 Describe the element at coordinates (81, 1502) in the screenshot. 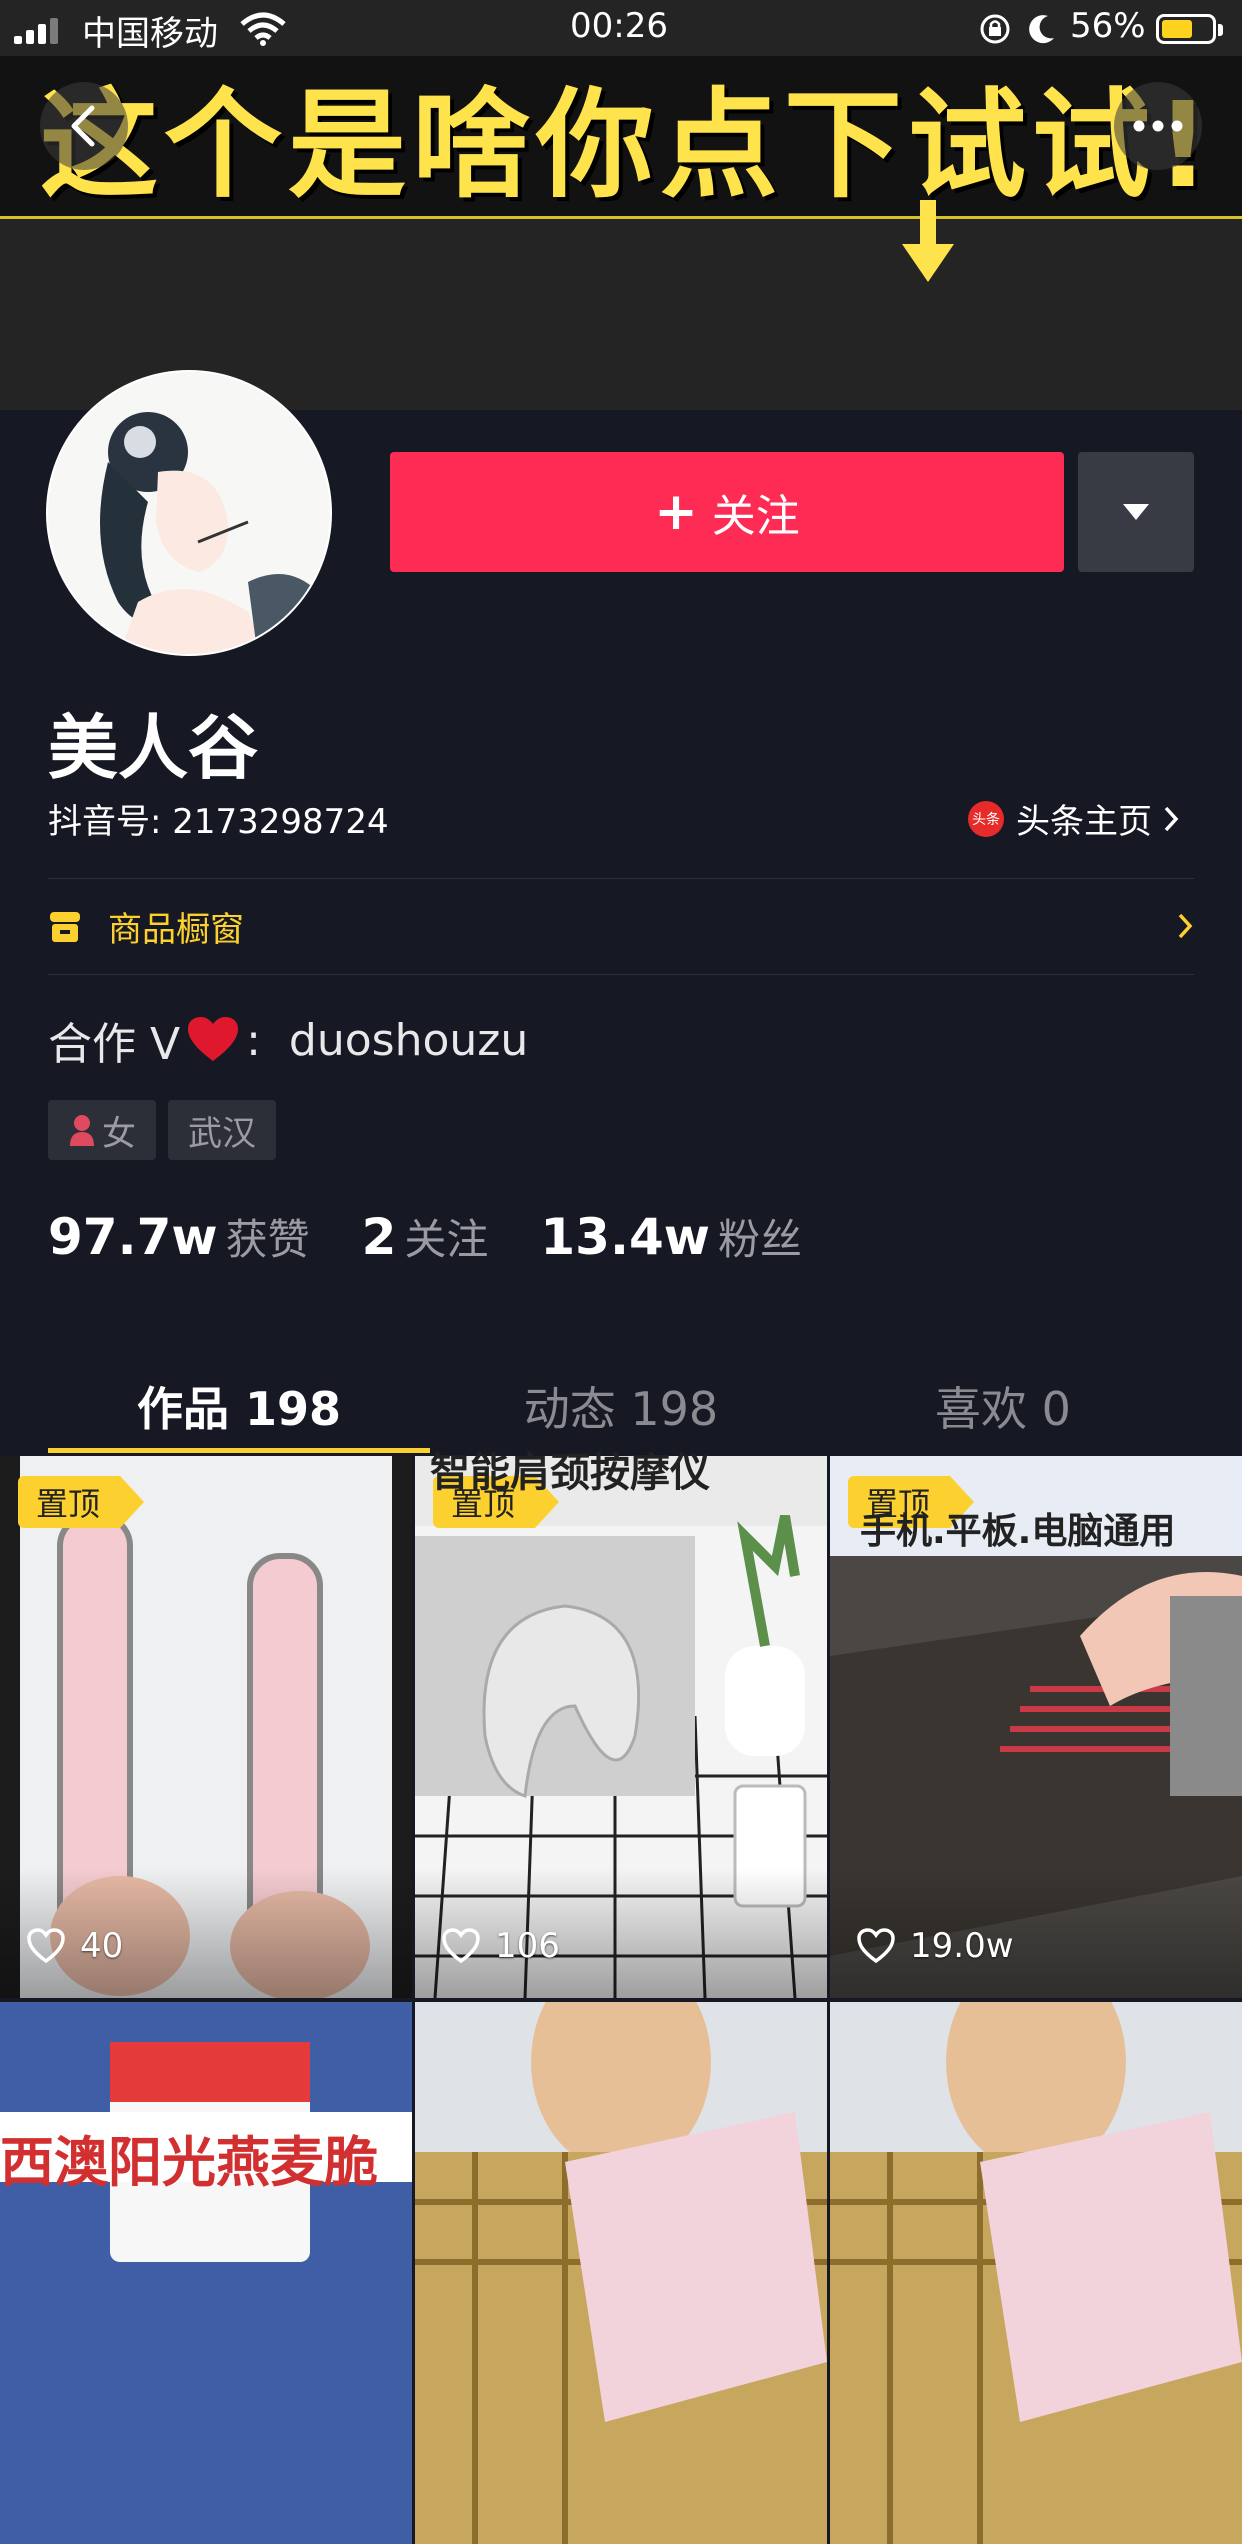

I see `pinned-badge: 置顶` at that location.